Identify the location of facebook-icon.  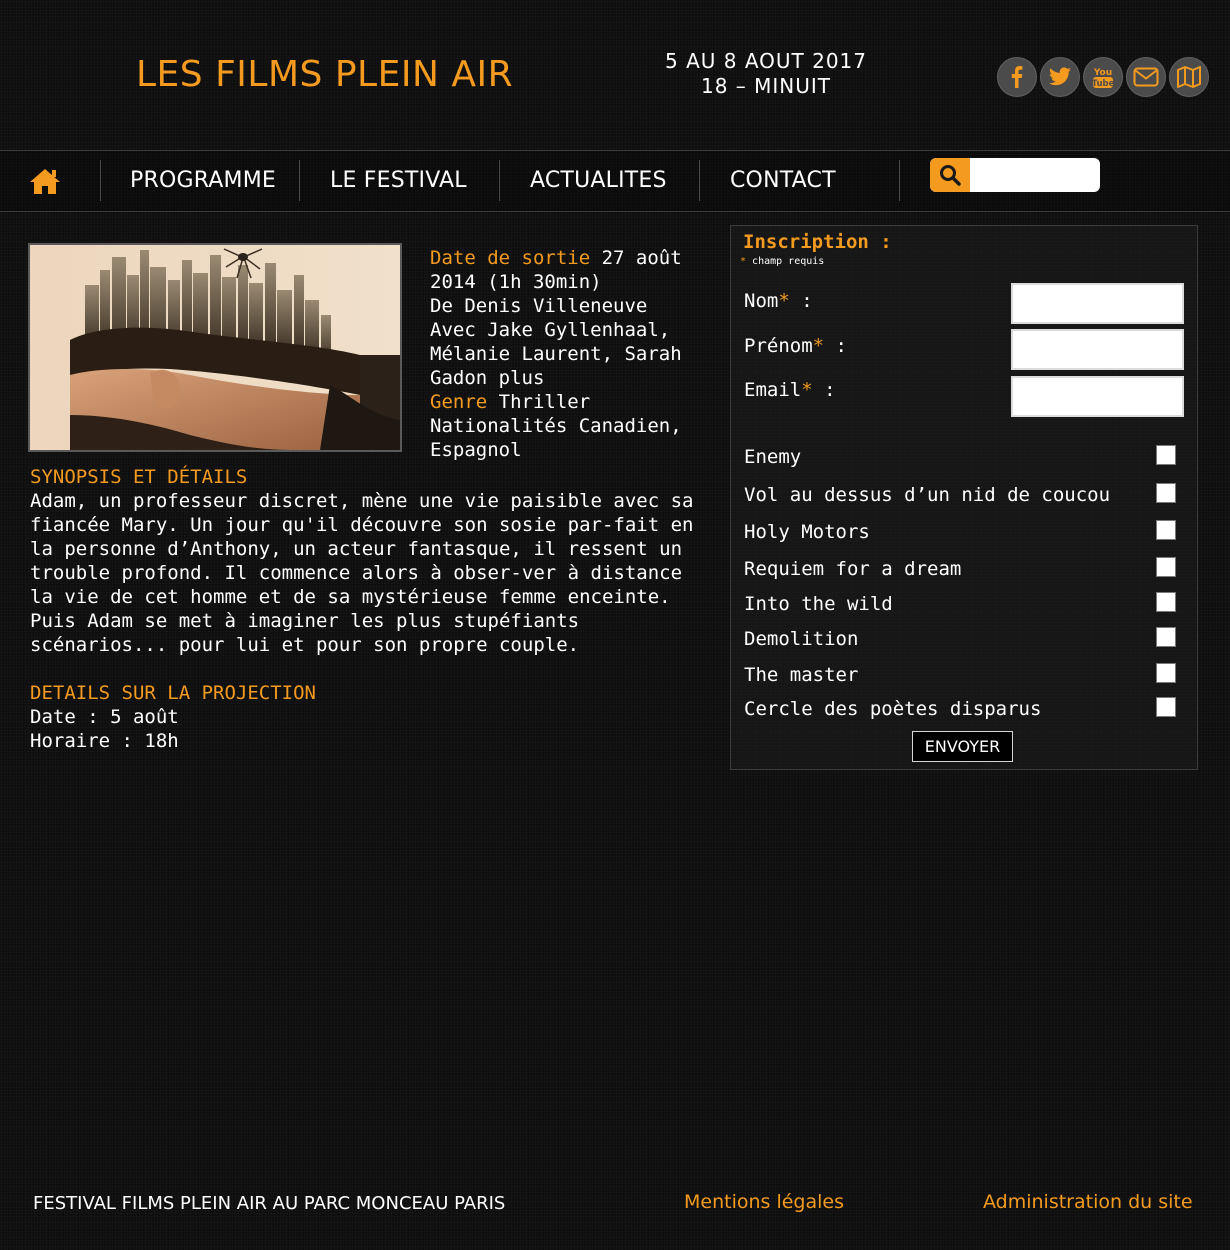
(1017, 77).